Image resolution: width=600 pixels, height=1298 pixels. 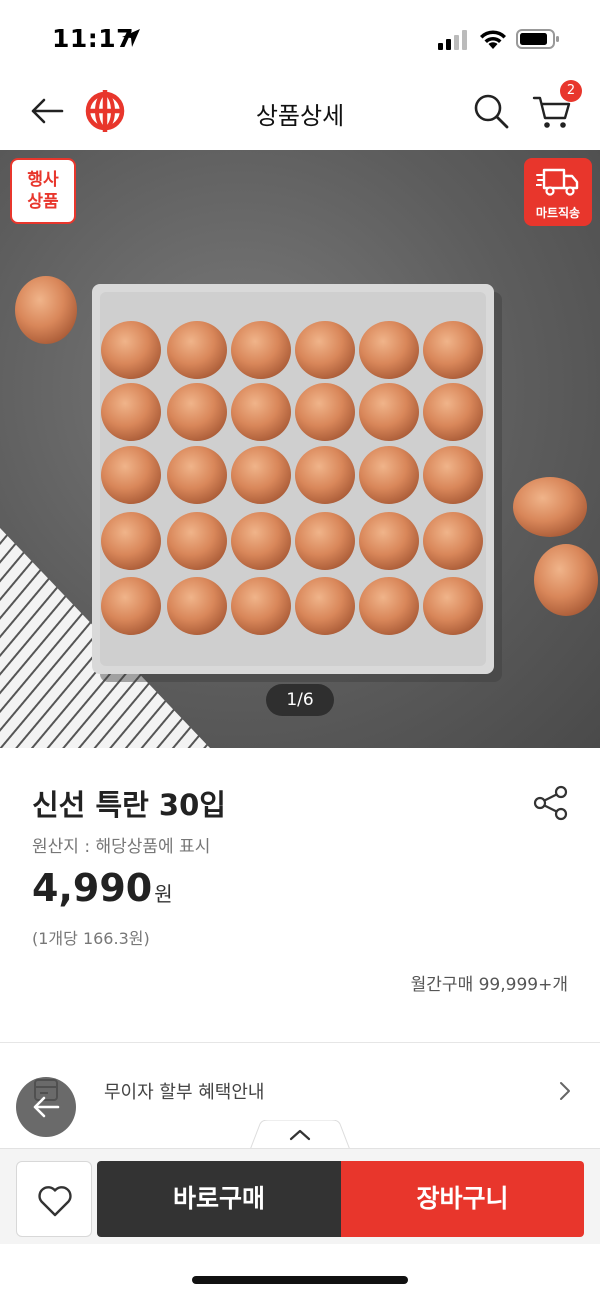 What do you see at coordinates (300, 1042) in the screenshot?
I see `section-divider` at bounding box center [300, 1042].